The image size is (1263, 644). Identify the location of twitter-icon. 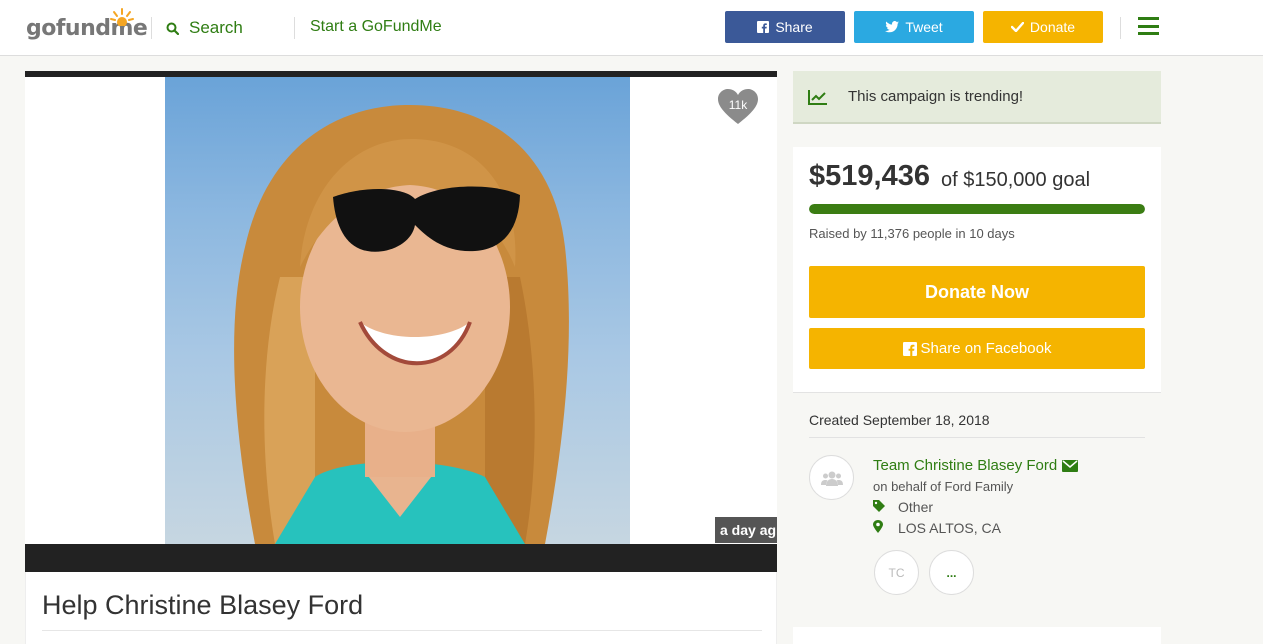
(892, 27).